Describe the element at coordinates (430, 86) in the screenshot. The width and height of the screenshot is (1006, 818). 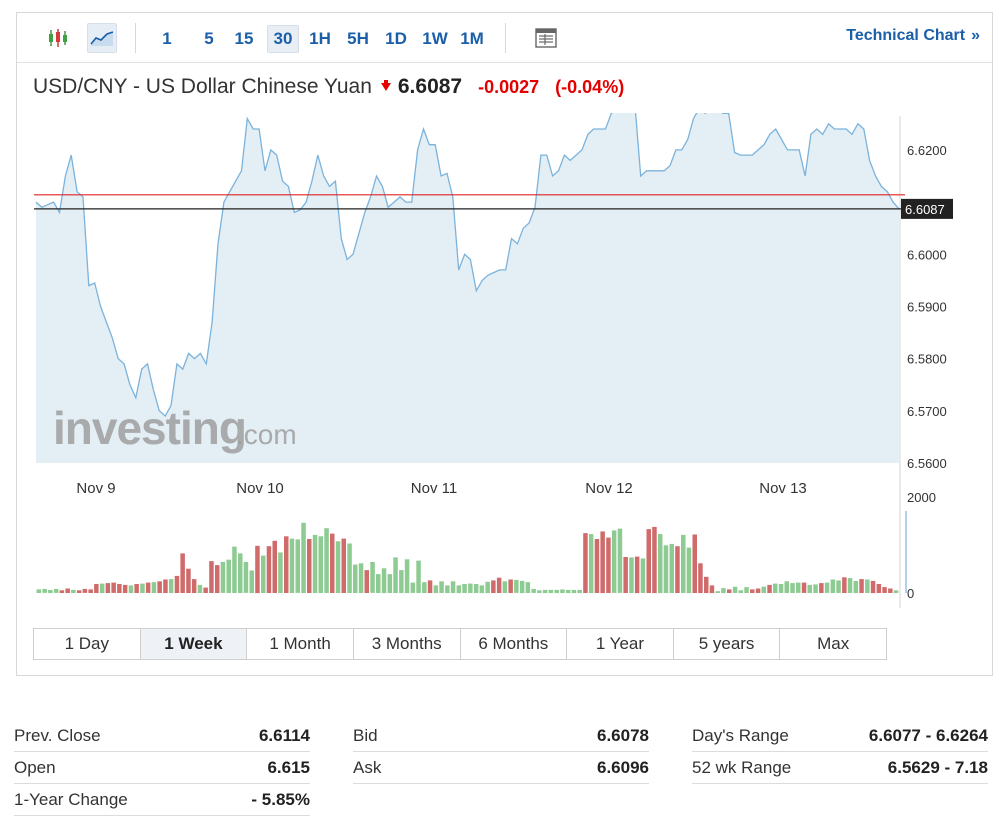
I see `last-price: 6.6087` at that location.